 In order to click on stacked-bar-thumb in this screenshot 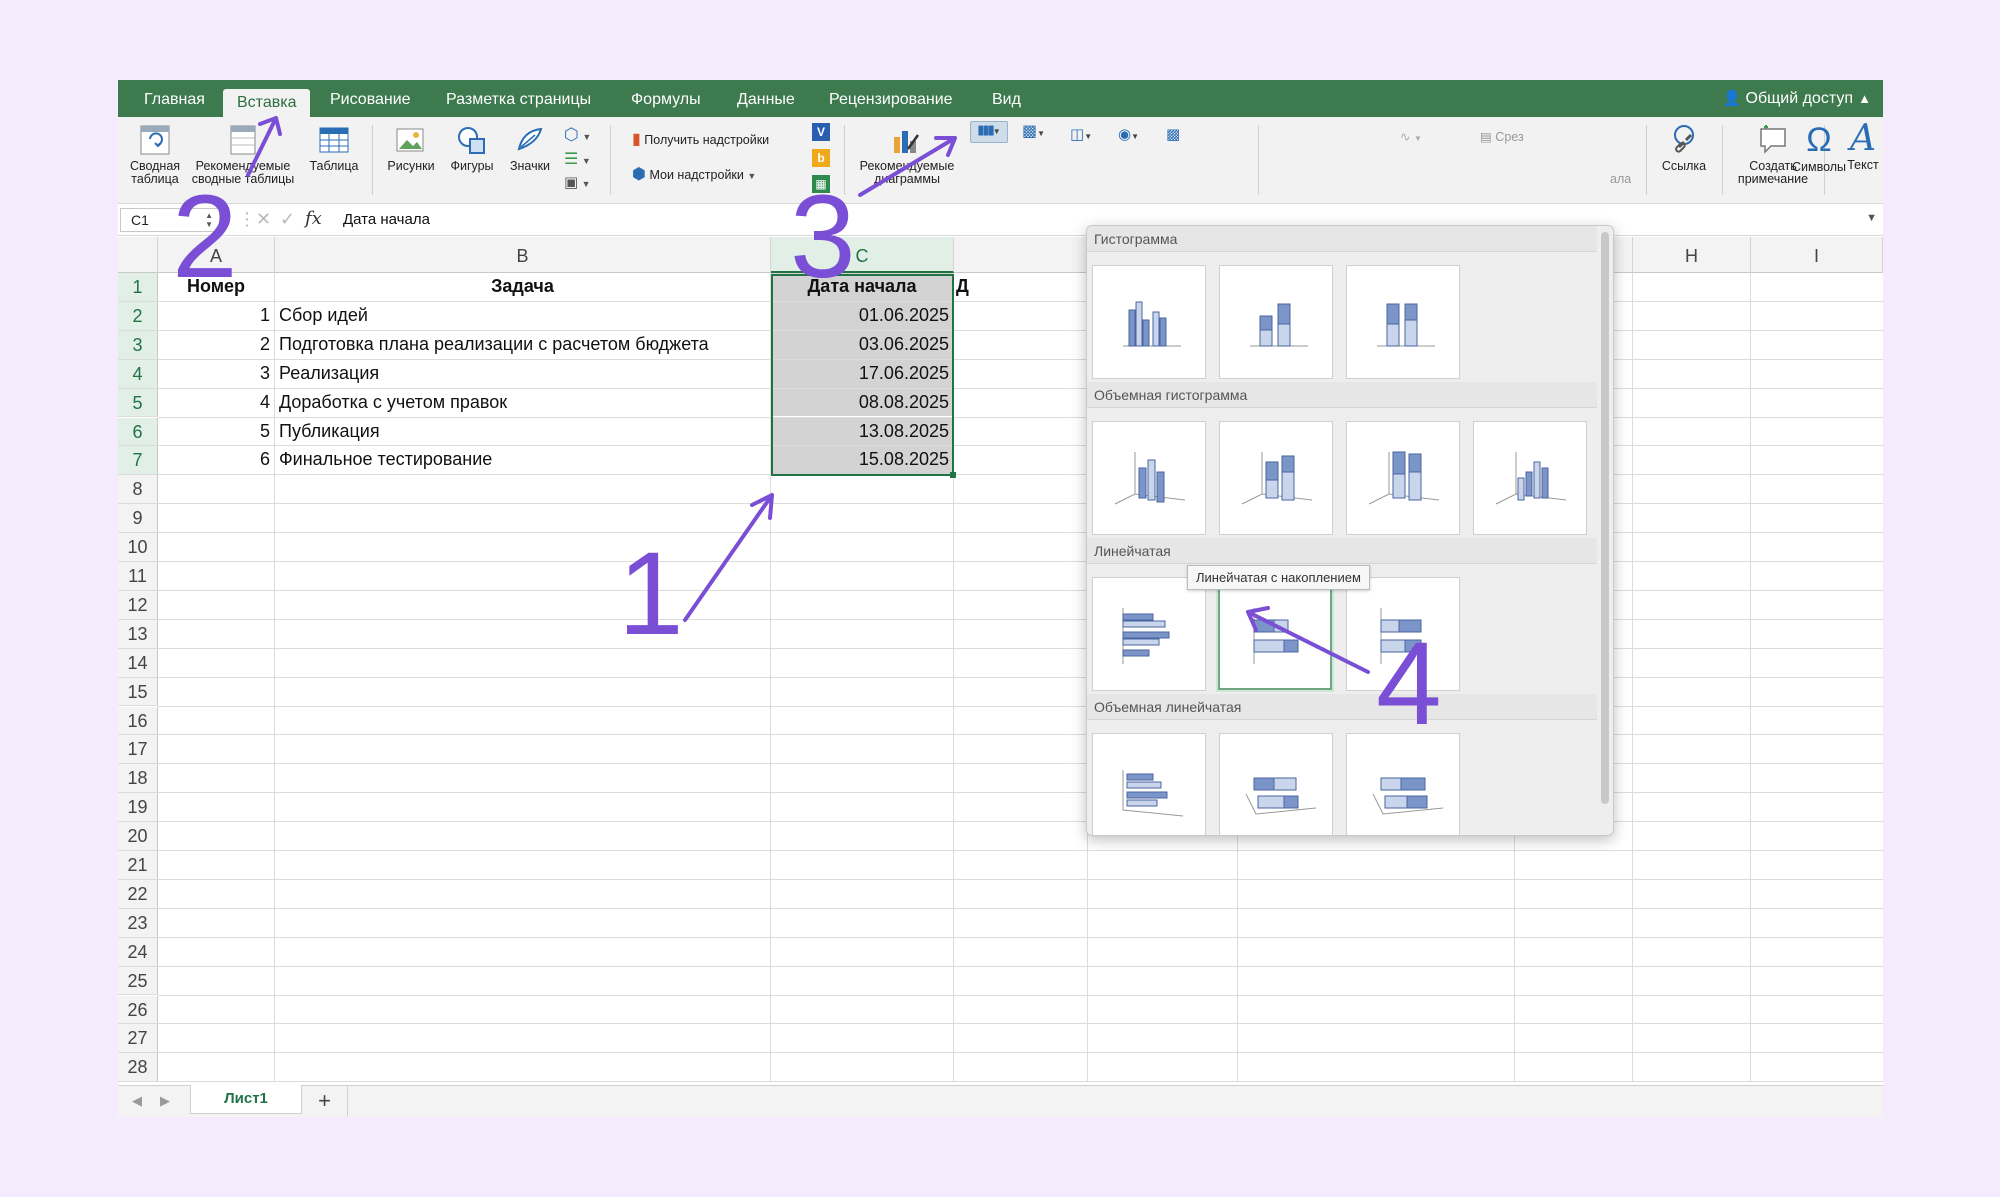, I will do `click(1275, 633)`.